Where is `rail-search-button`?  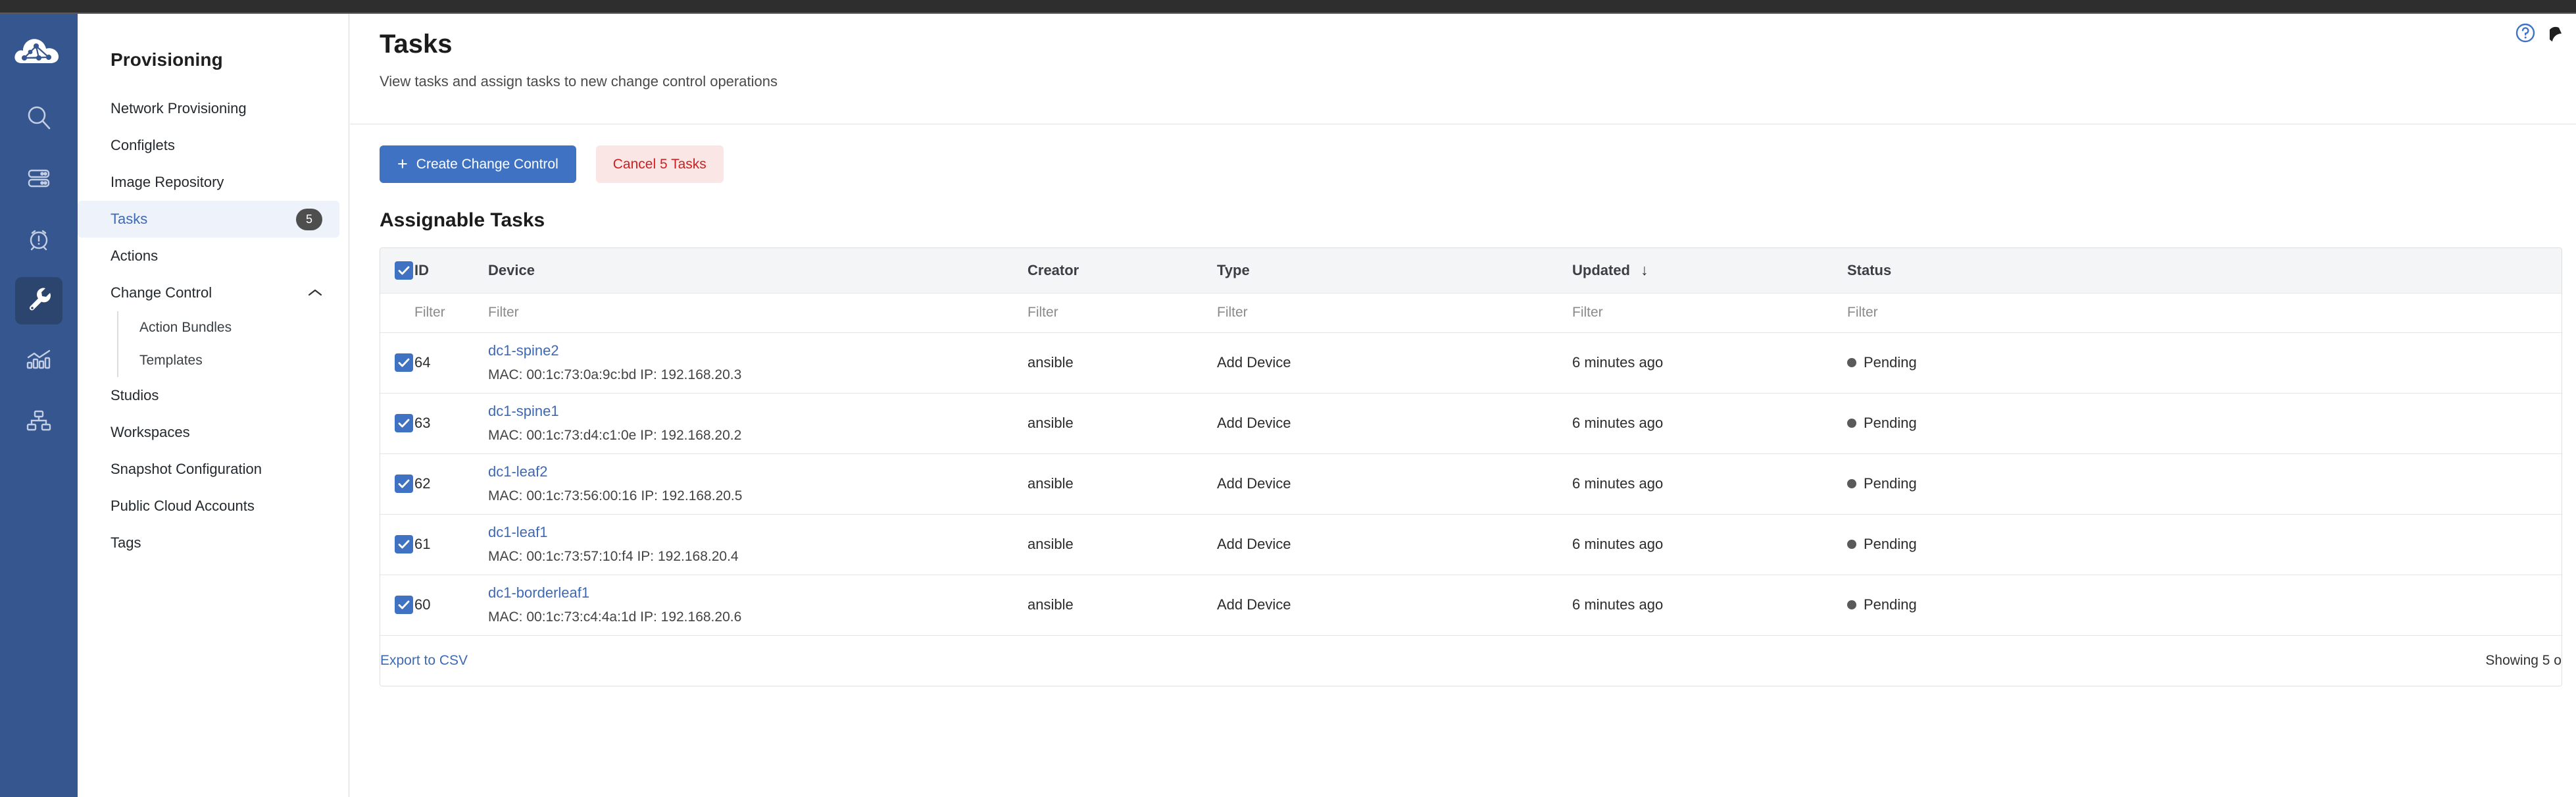 rail-search-button is located at coordinates (38, 119).